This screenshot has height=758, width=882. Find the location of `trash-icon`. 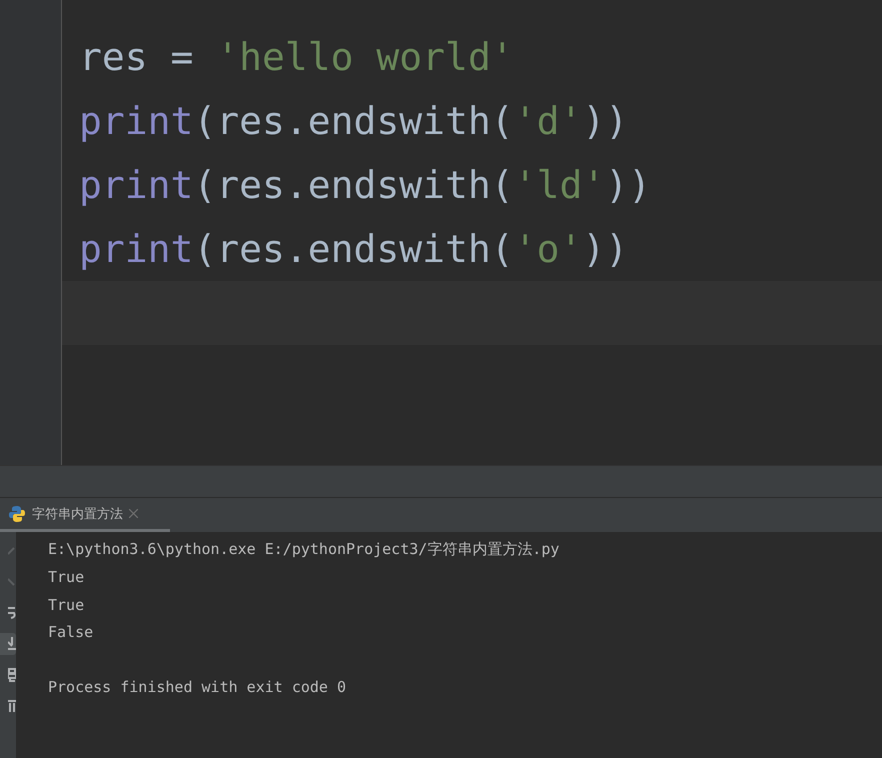

trash-icon is located at coordinates (12, 706).